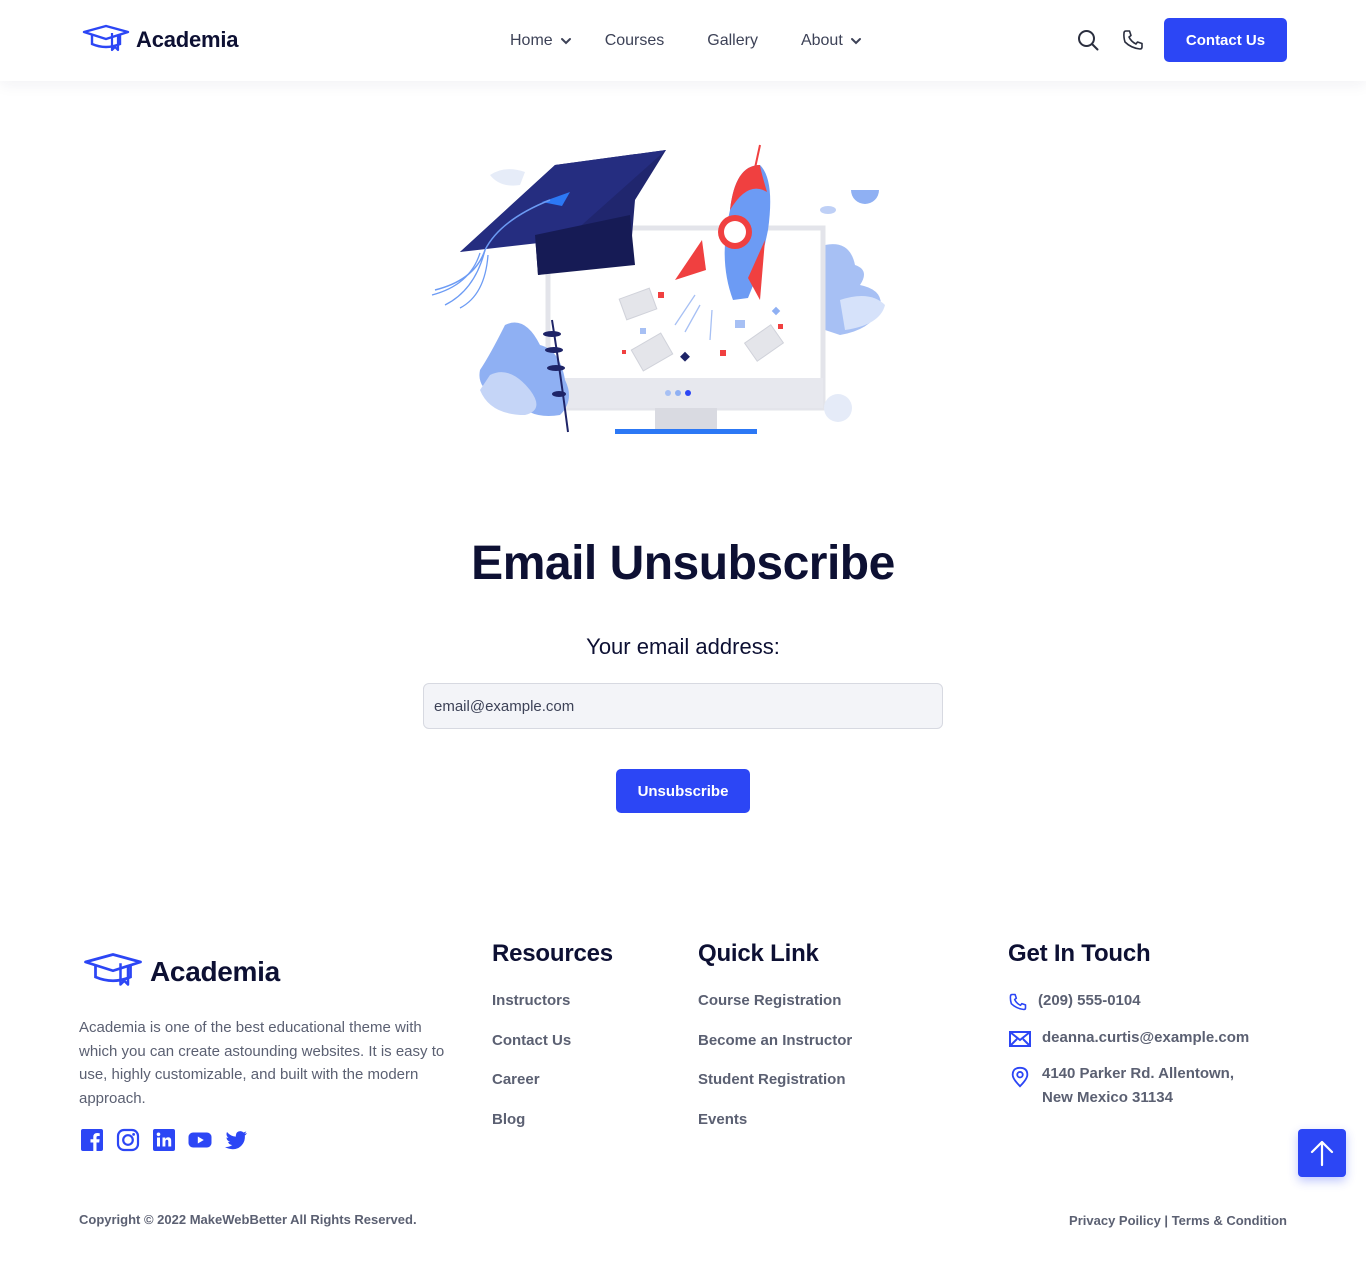  I want to click on legal-links: Privacy Poilicy | Terms & Condition, so click(1178, 1220).